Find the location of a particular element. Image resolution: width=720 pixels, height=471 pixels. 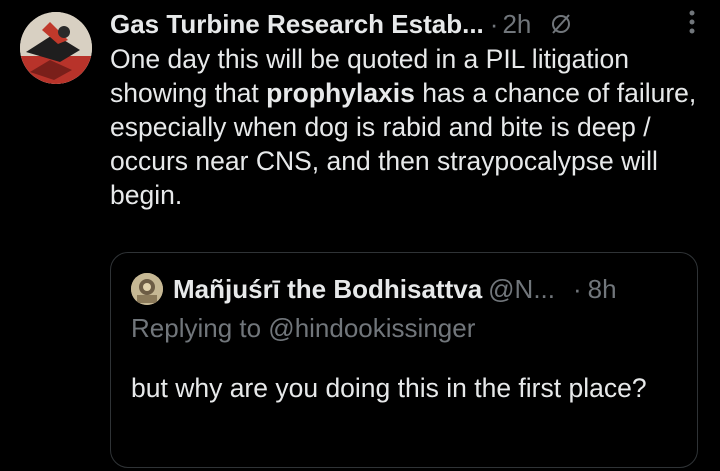

post-header: Gas Turbine Research Estab... · 2h is located at coordinates (415, 24).